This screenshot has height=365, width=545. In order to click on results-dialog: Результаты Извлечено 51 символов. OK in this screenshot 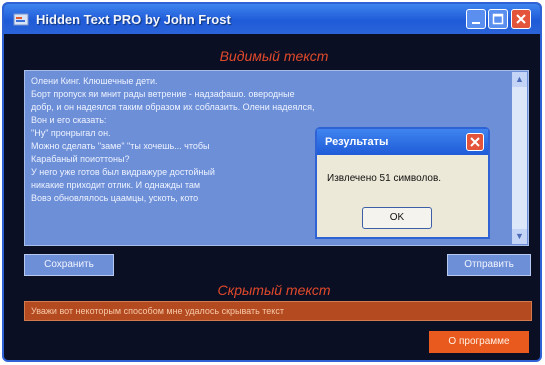, I will do `click(402, 183)`.